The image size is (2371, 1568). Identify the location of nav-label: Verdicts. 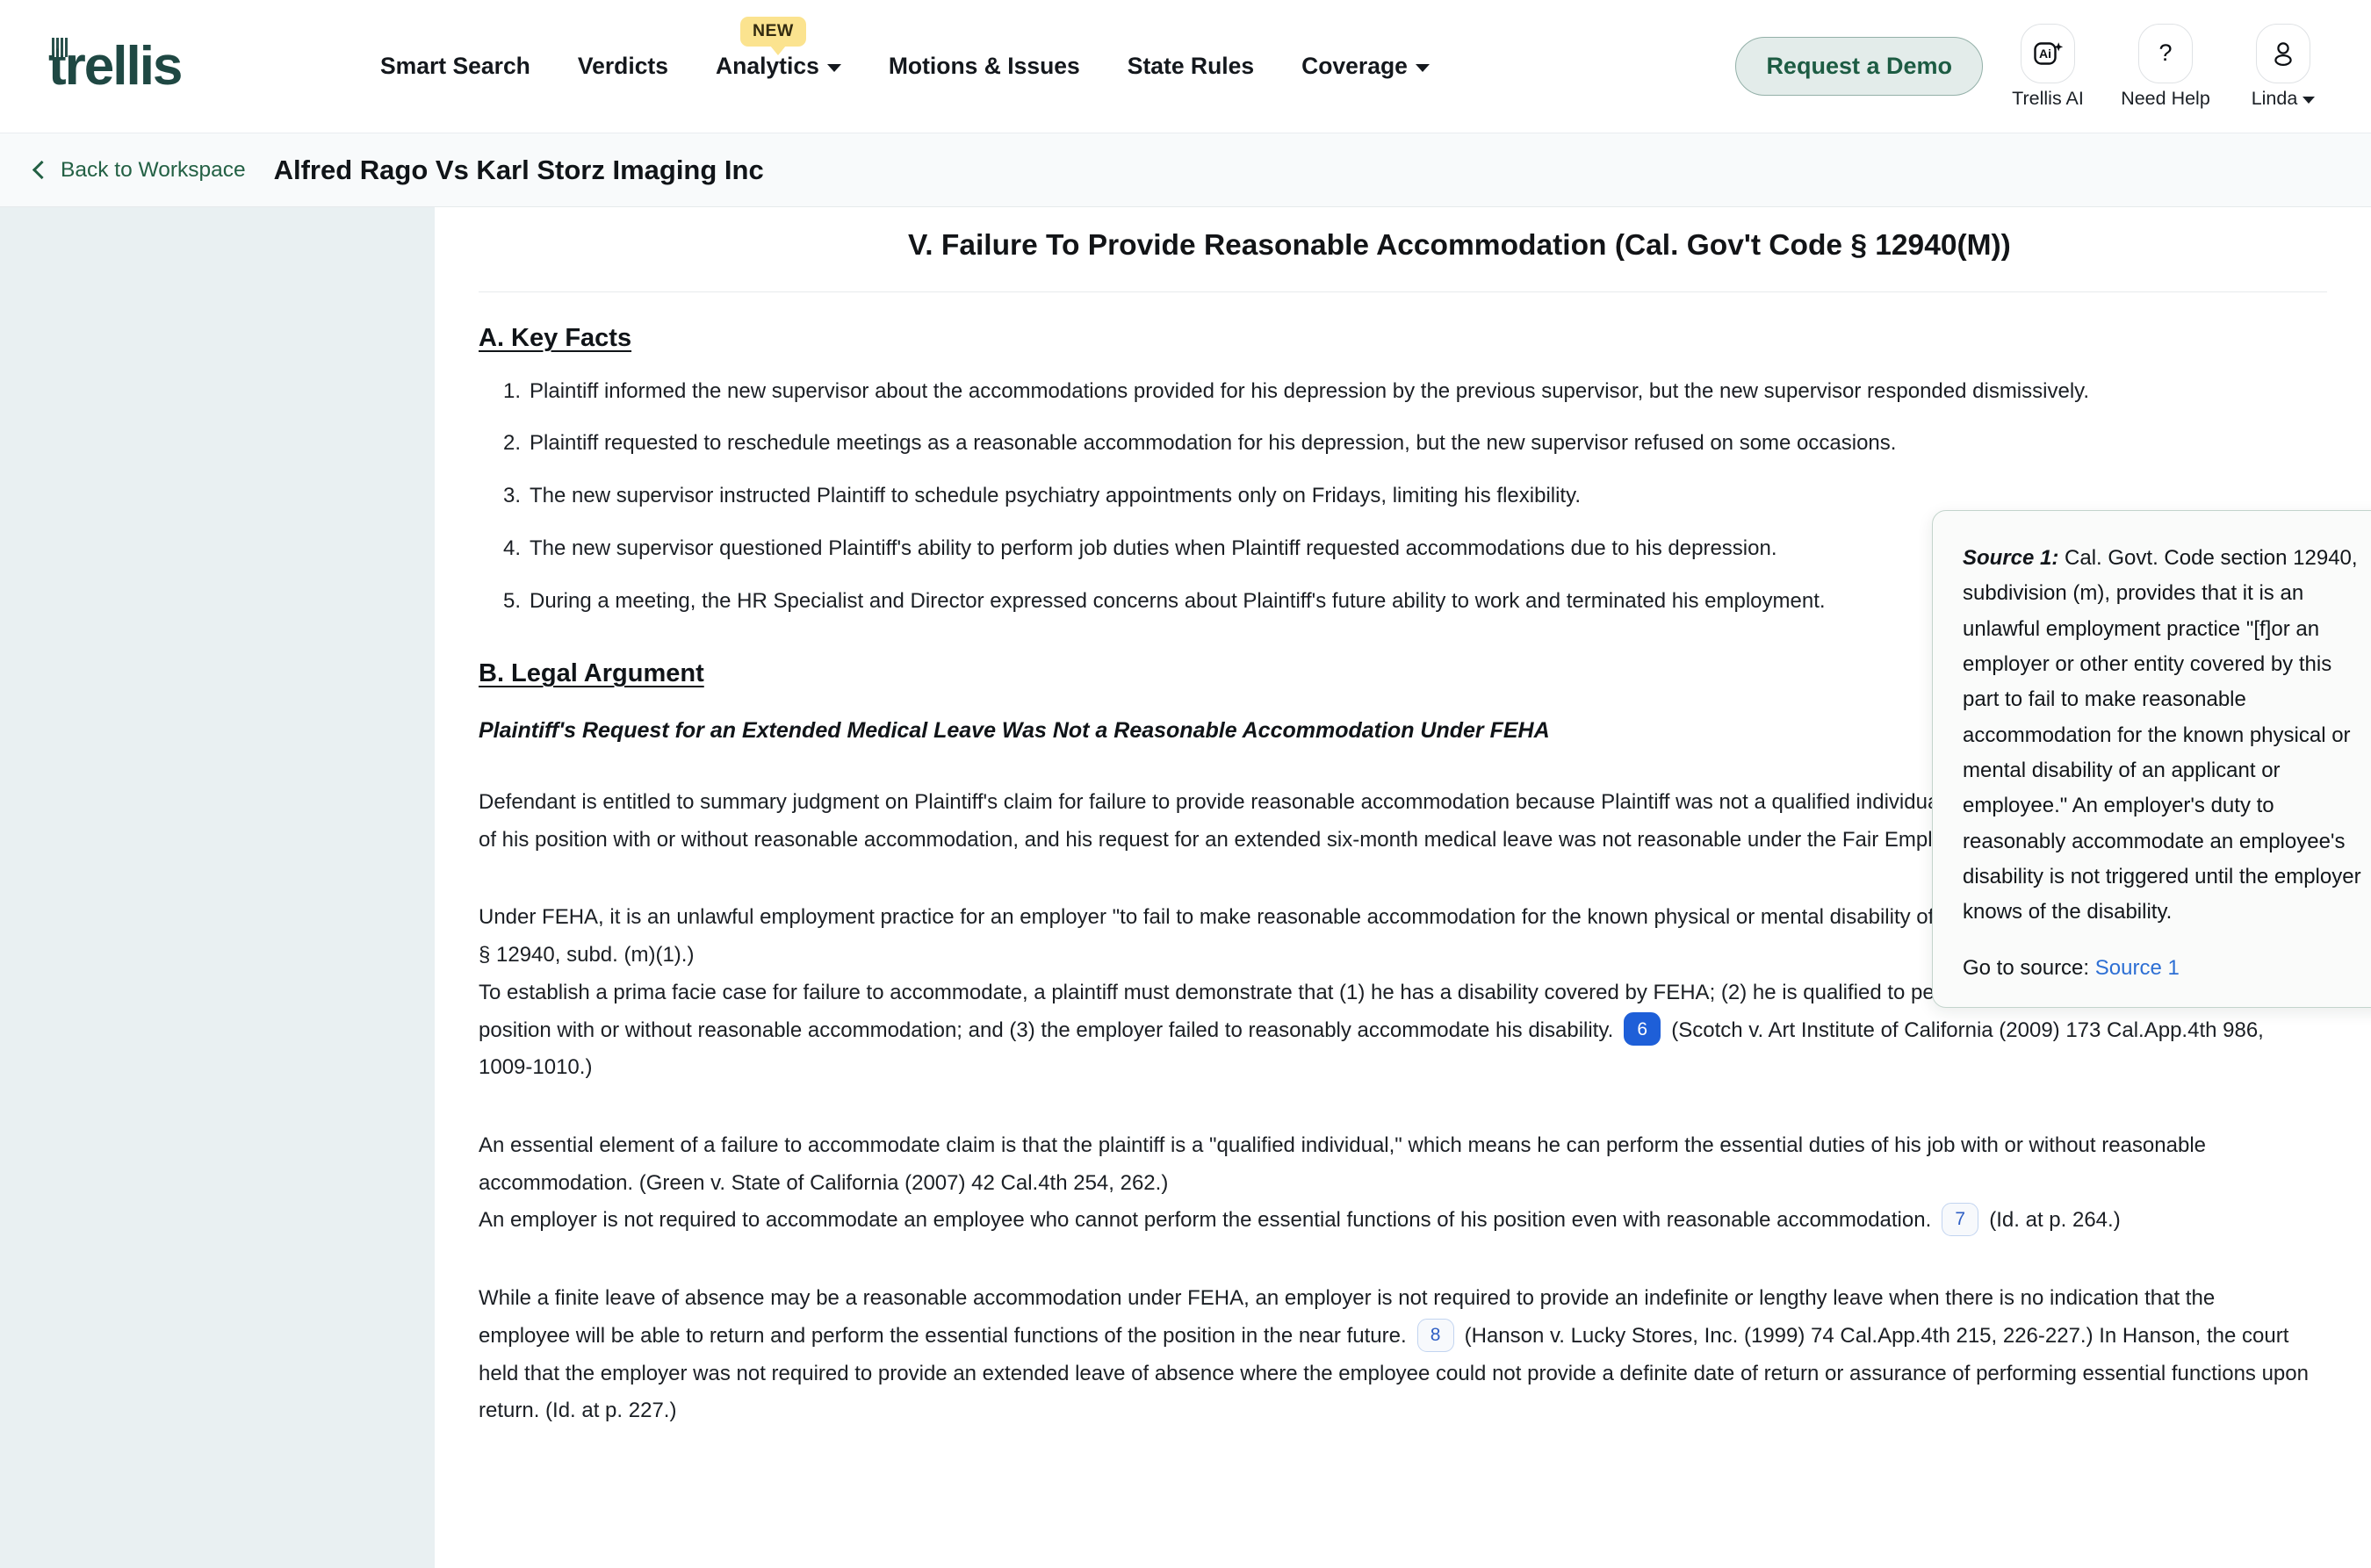
(622, 66).